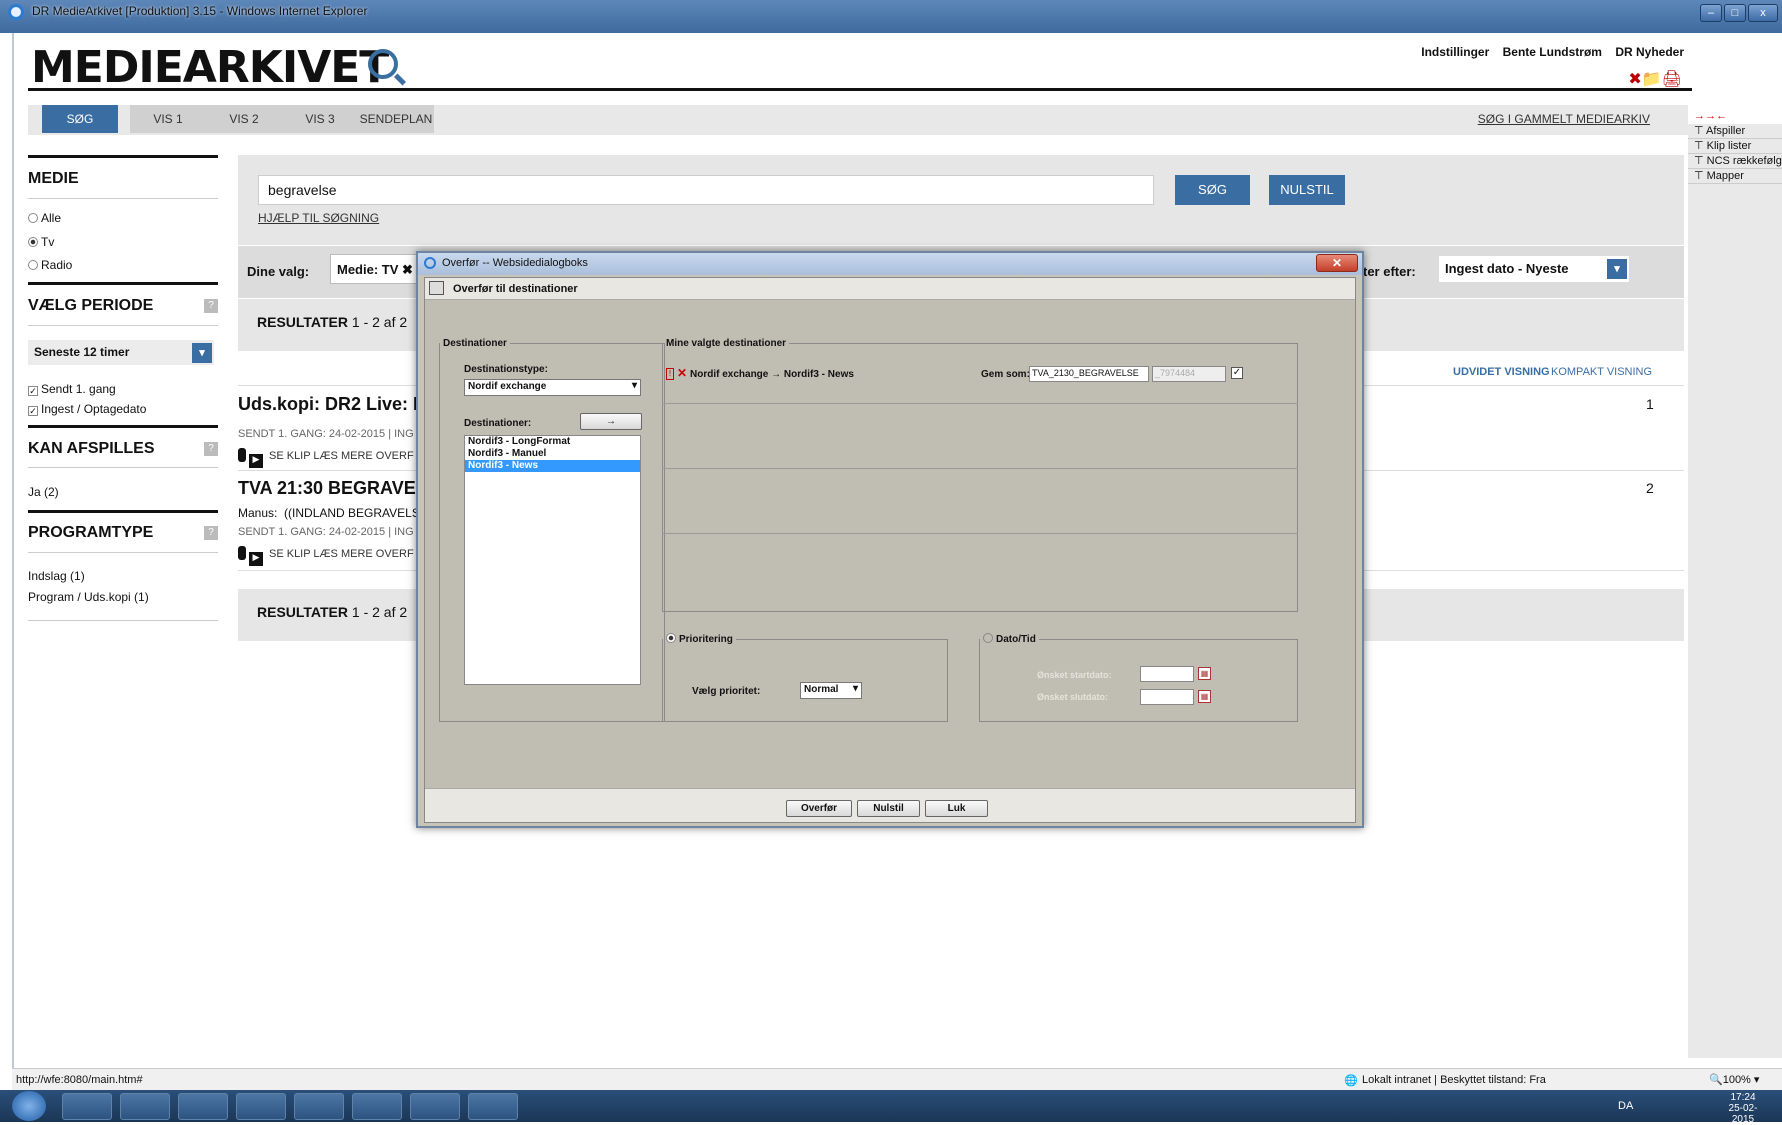 This screenshot has height=1125, width=1782. I want to click on outlook-icon, so click(203, 1106).